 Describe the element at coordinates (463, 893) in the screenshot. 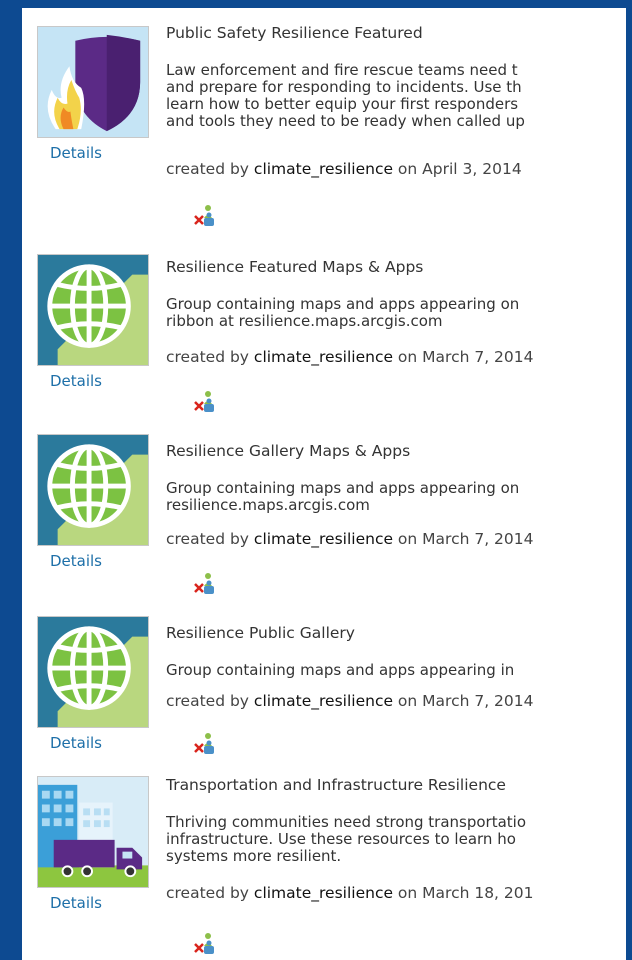

I see `created-date: on March 18, 201` at that location.